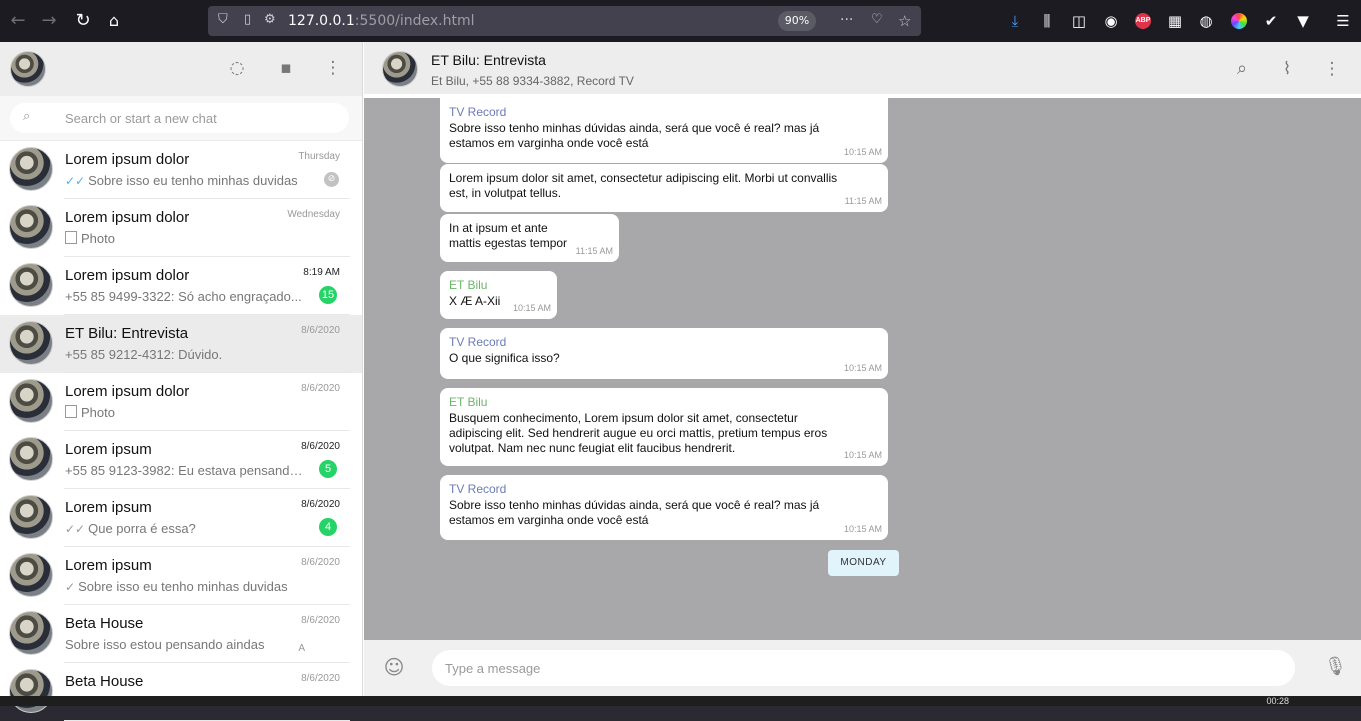 This screenshot has width=1361, height=721. What do you see at coordinates (1079, 21) in the screenshot?
I see `sidebar-icon: ◫` at bounding box center [1079, 21].